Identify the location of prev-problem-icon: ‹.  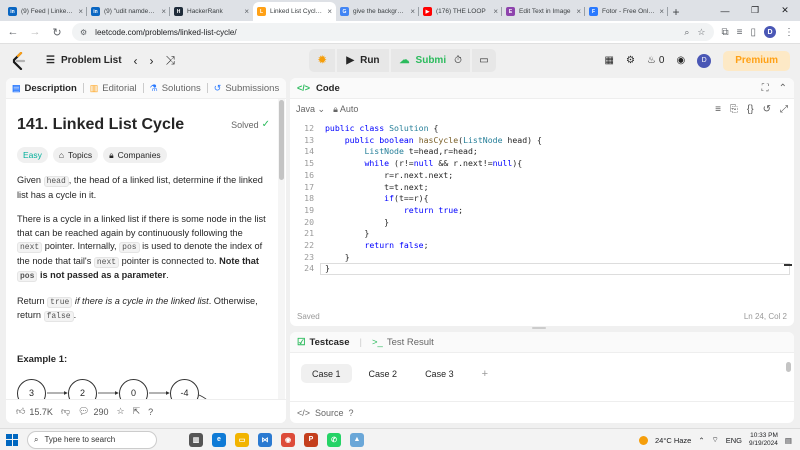
(136, 61).